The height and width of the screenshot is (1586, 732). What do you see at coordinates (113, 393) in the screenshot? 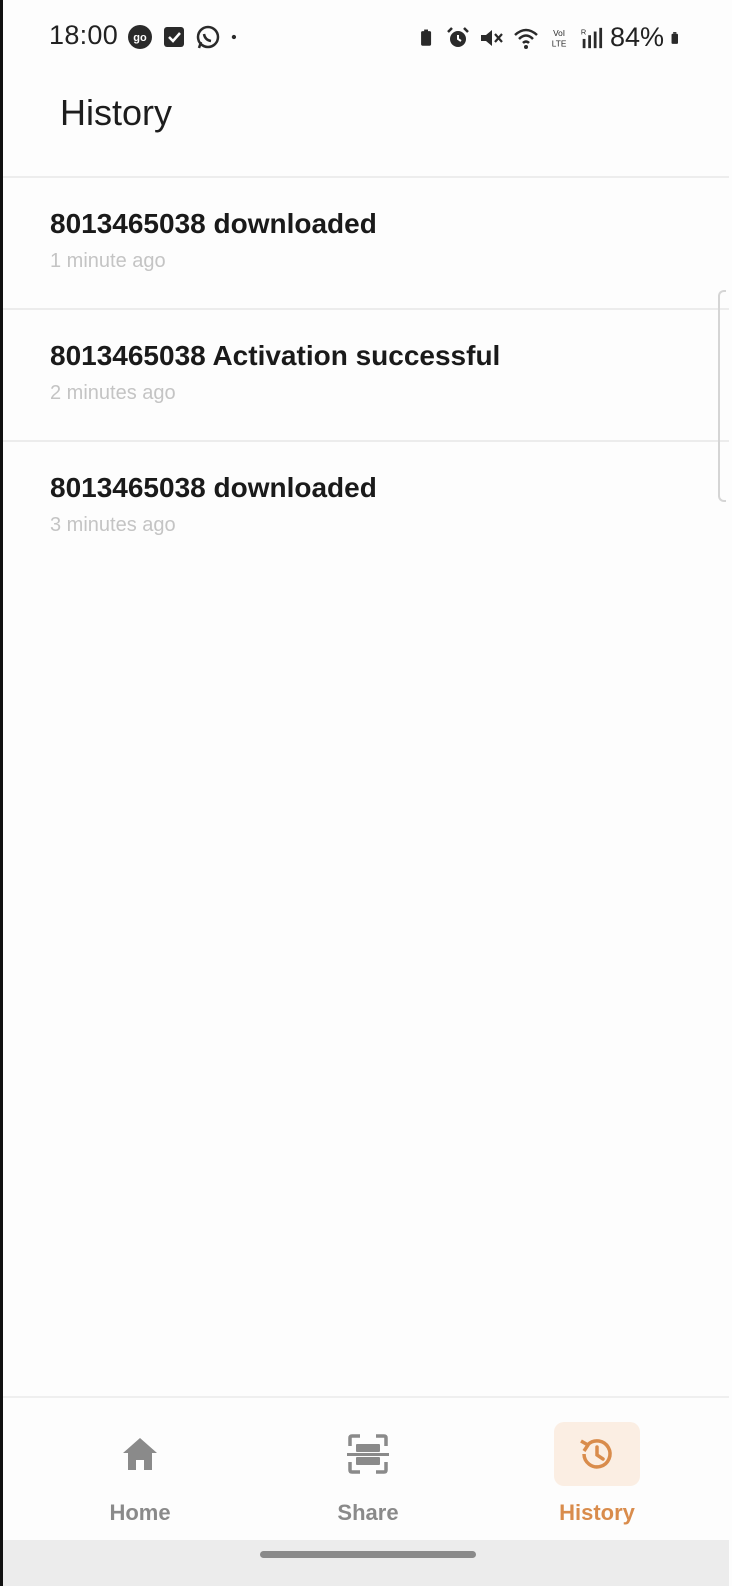
I see `history-item-time: 2 minutes ago` at bounding box center [113, 393].